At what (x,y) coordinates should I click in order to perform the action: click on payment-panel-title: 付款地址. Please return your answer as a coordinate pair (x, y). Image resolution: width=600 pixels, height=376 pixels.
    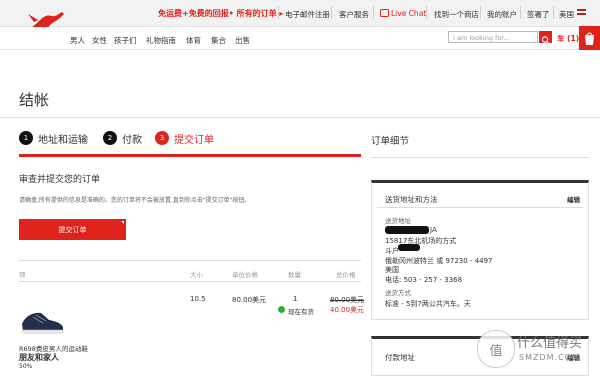
    Looking at the image, I should click on (400, 357).